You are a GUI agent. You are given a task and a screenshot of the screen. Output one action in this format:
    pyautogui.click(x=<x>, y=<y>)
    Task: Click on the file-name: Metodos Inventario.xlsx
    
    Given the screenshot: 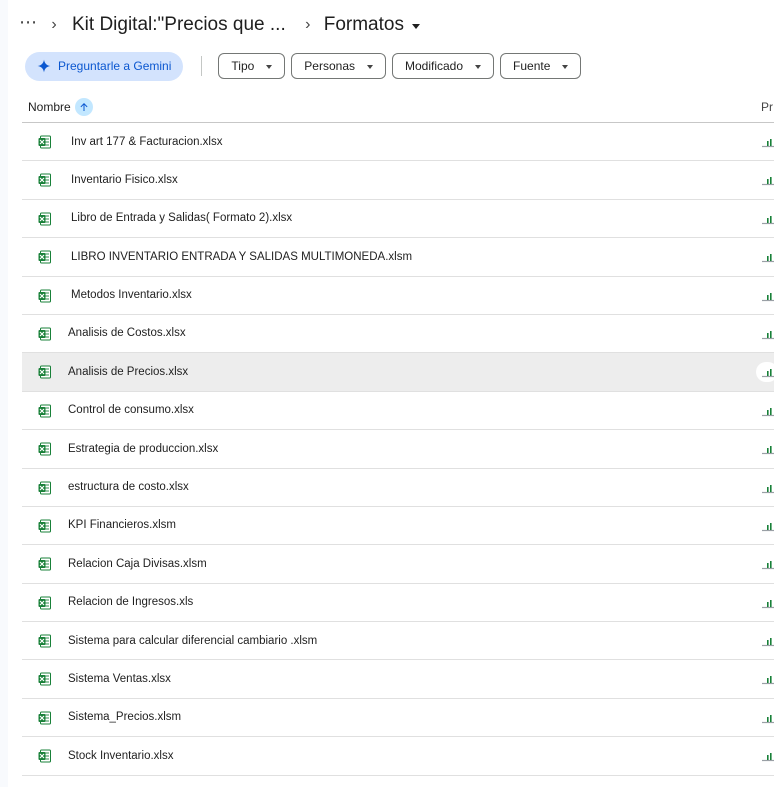 What is the action you would take?
    pyautogui.click(x=131, y=295)
    